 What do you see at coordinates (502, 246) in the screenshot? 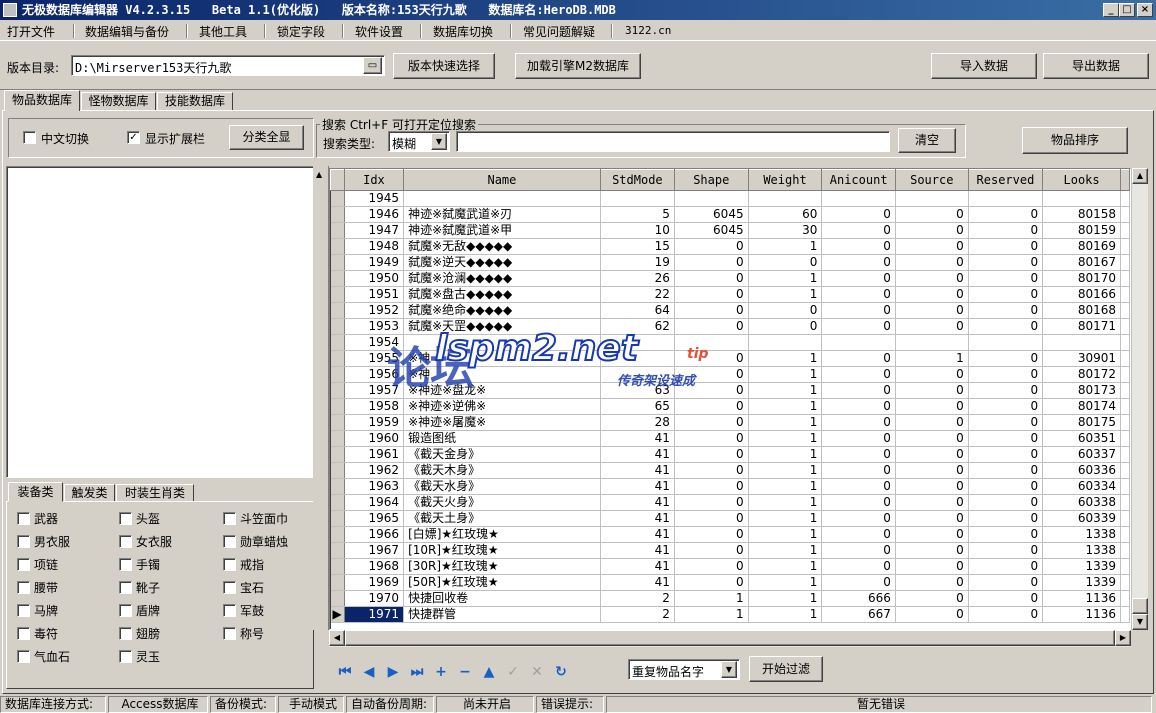
I see `grid-cell-name: 弑魔※无敌◆◆◆◆◆` at bounding box center [502, 246].